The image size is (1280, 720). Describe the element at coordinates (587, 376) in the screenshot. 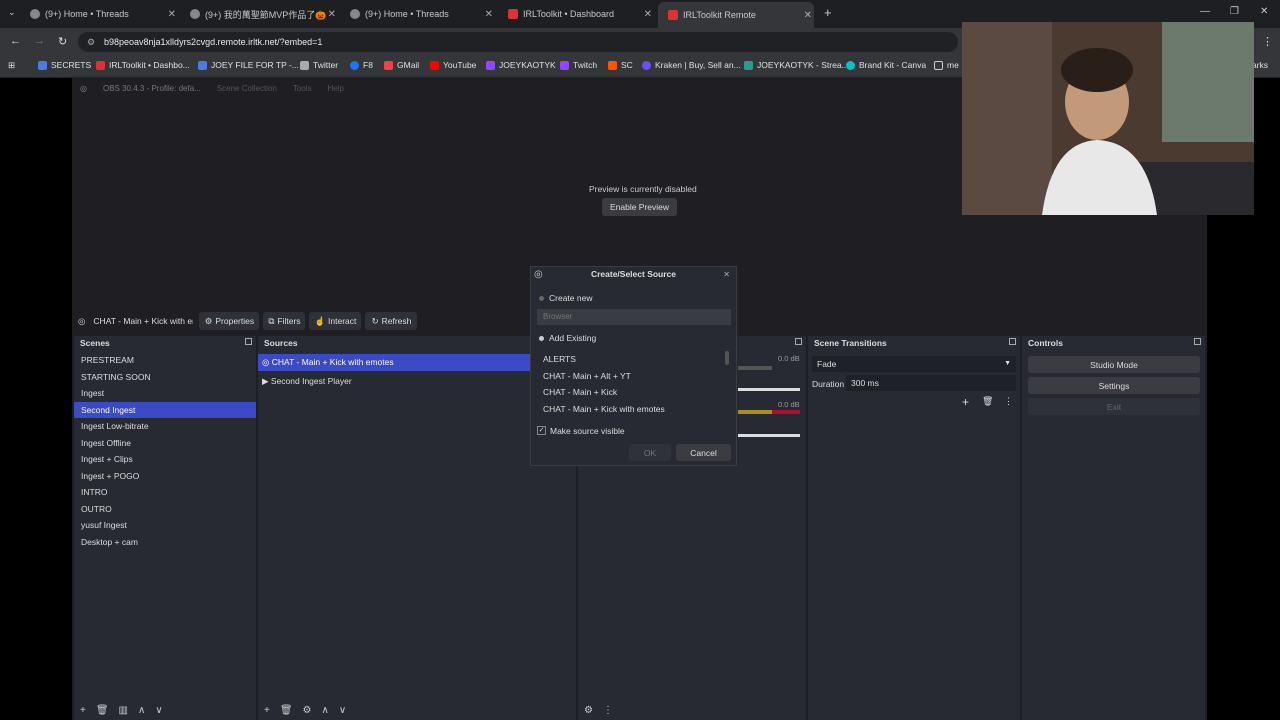

I see `list-item: CHAT - Main + Alt + YT` at that location.